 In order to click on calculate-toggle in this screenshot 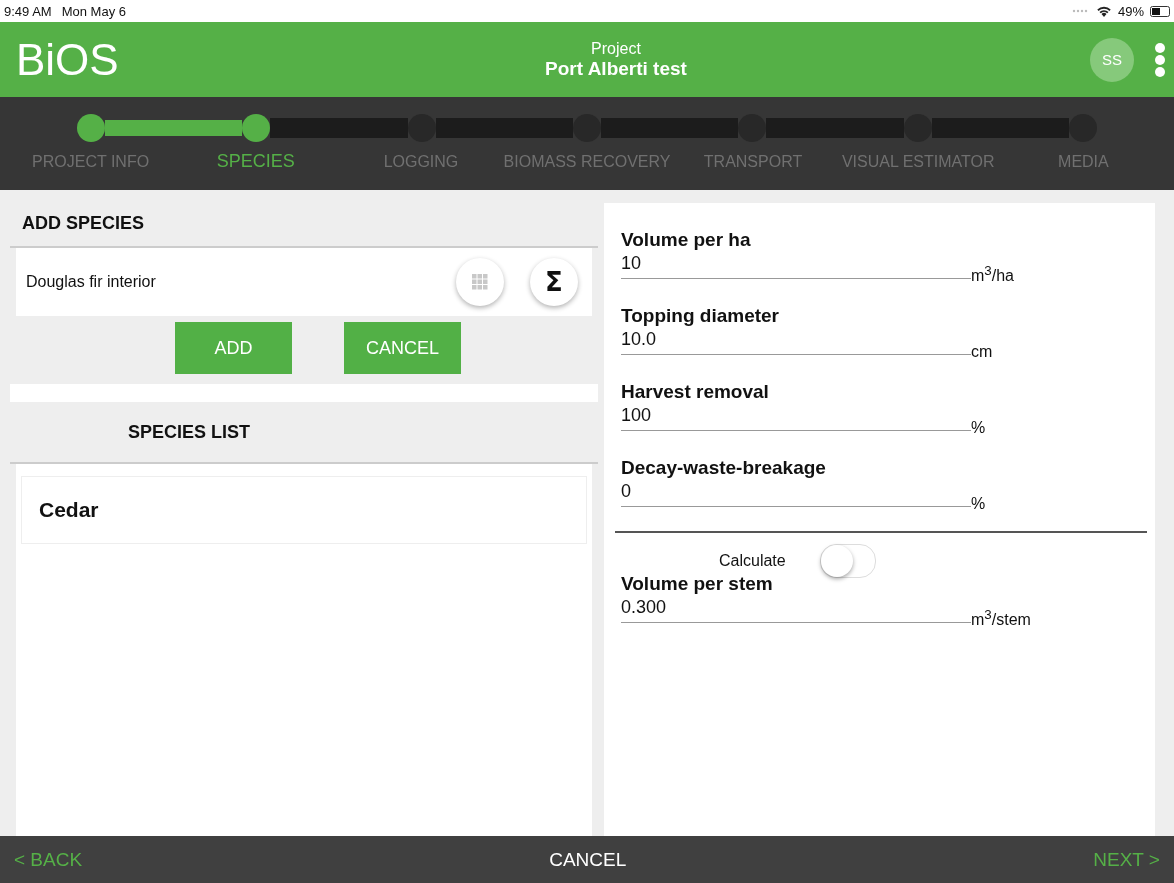, I will do `click(847, 561)`.